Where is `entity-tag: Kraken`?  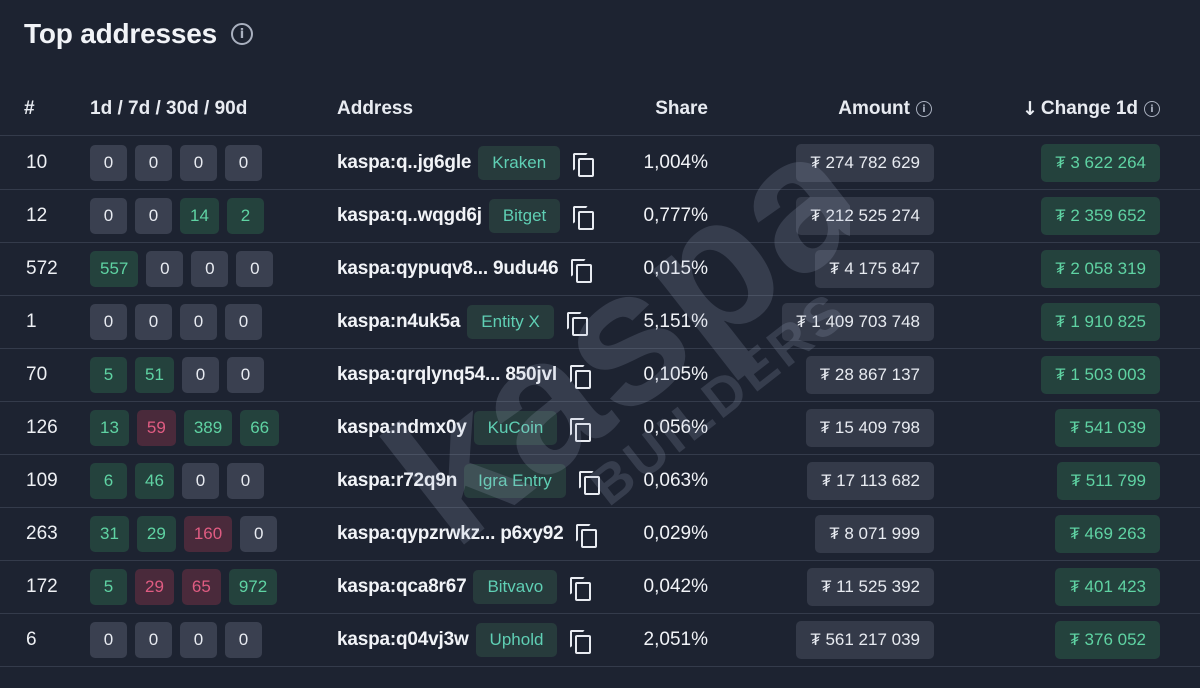 entity-tag: Kraken is located at coordinates (519, 163).